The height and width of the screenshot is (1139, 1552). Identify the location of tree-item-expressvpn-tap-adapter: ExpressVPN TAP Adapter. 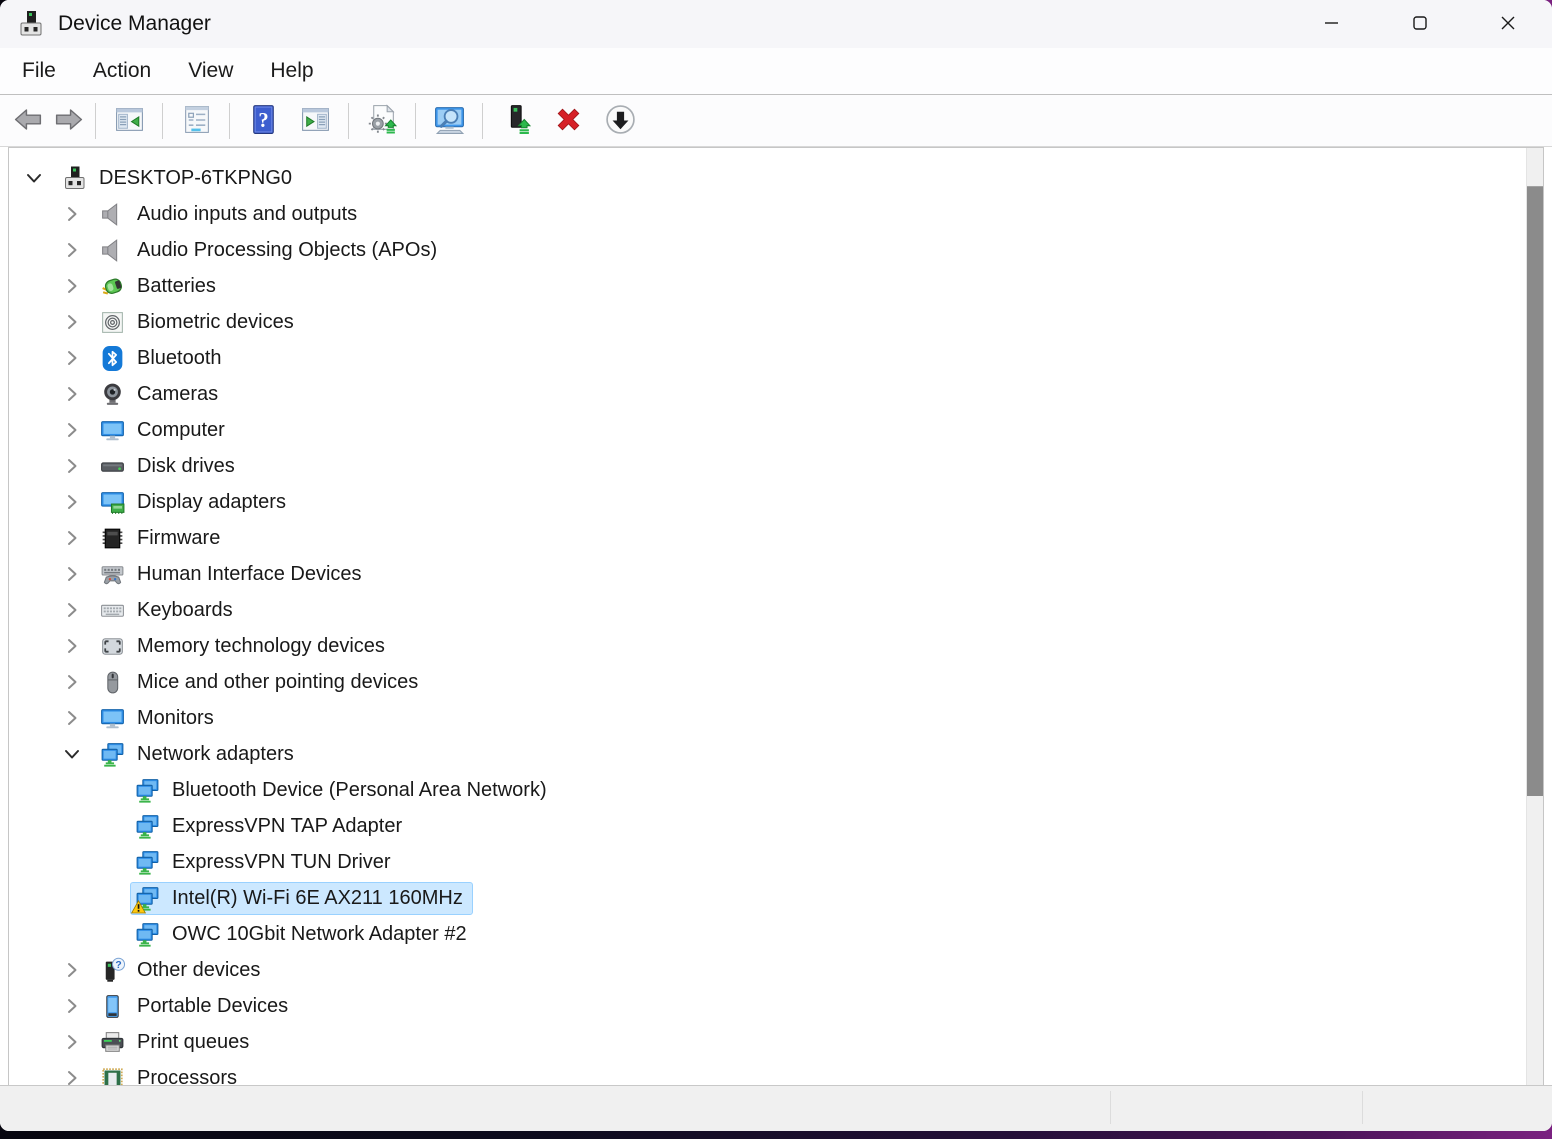
(767, 826).